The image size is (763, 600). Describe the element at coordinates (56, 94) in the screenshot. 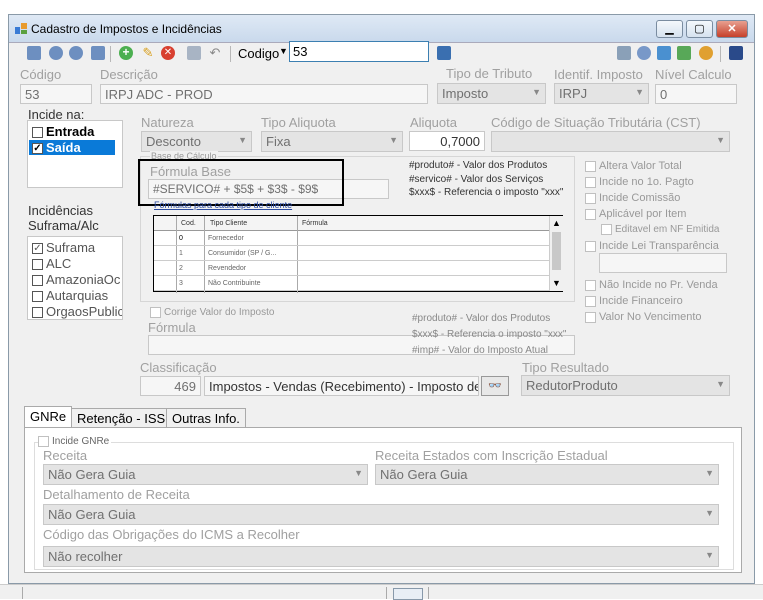

I see `codigo-field: 53` at that location.